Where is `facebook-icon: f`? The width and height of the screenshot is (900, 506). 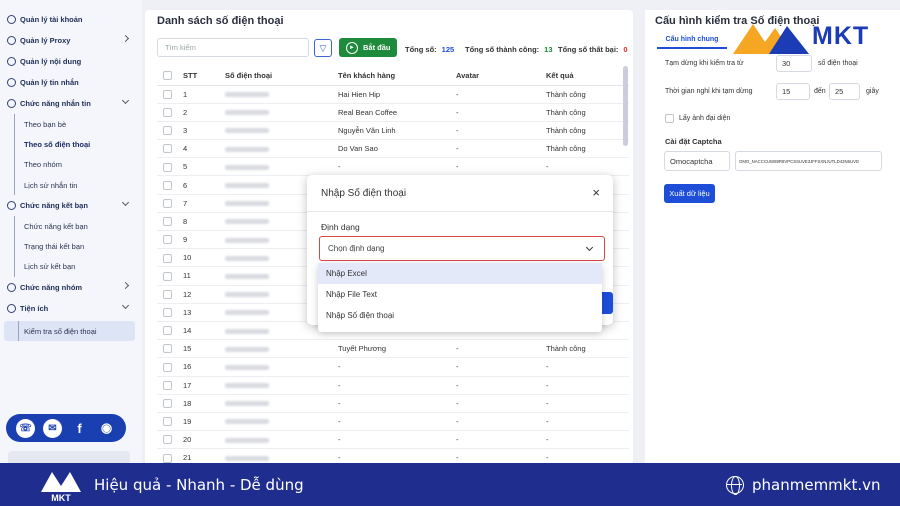 facebook-icon: f is located at coordinates (79, 428).